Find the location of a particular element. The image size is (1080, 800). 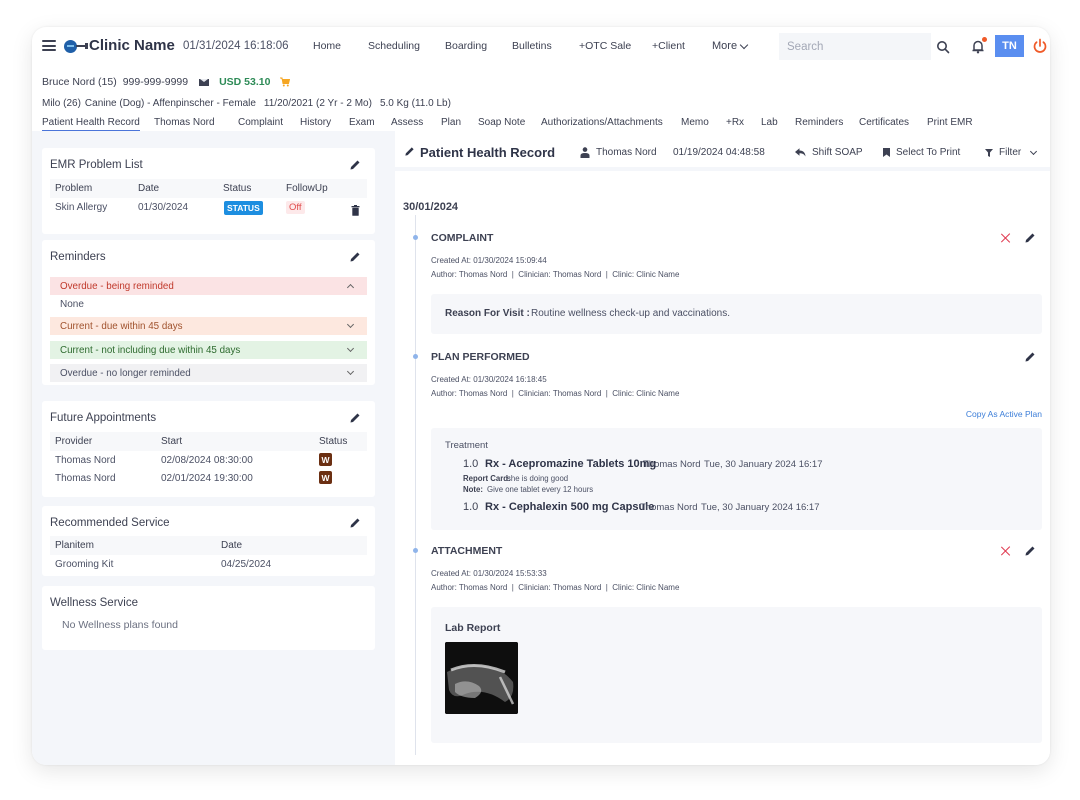

column-header: Status is located at coordinates (237, 188).